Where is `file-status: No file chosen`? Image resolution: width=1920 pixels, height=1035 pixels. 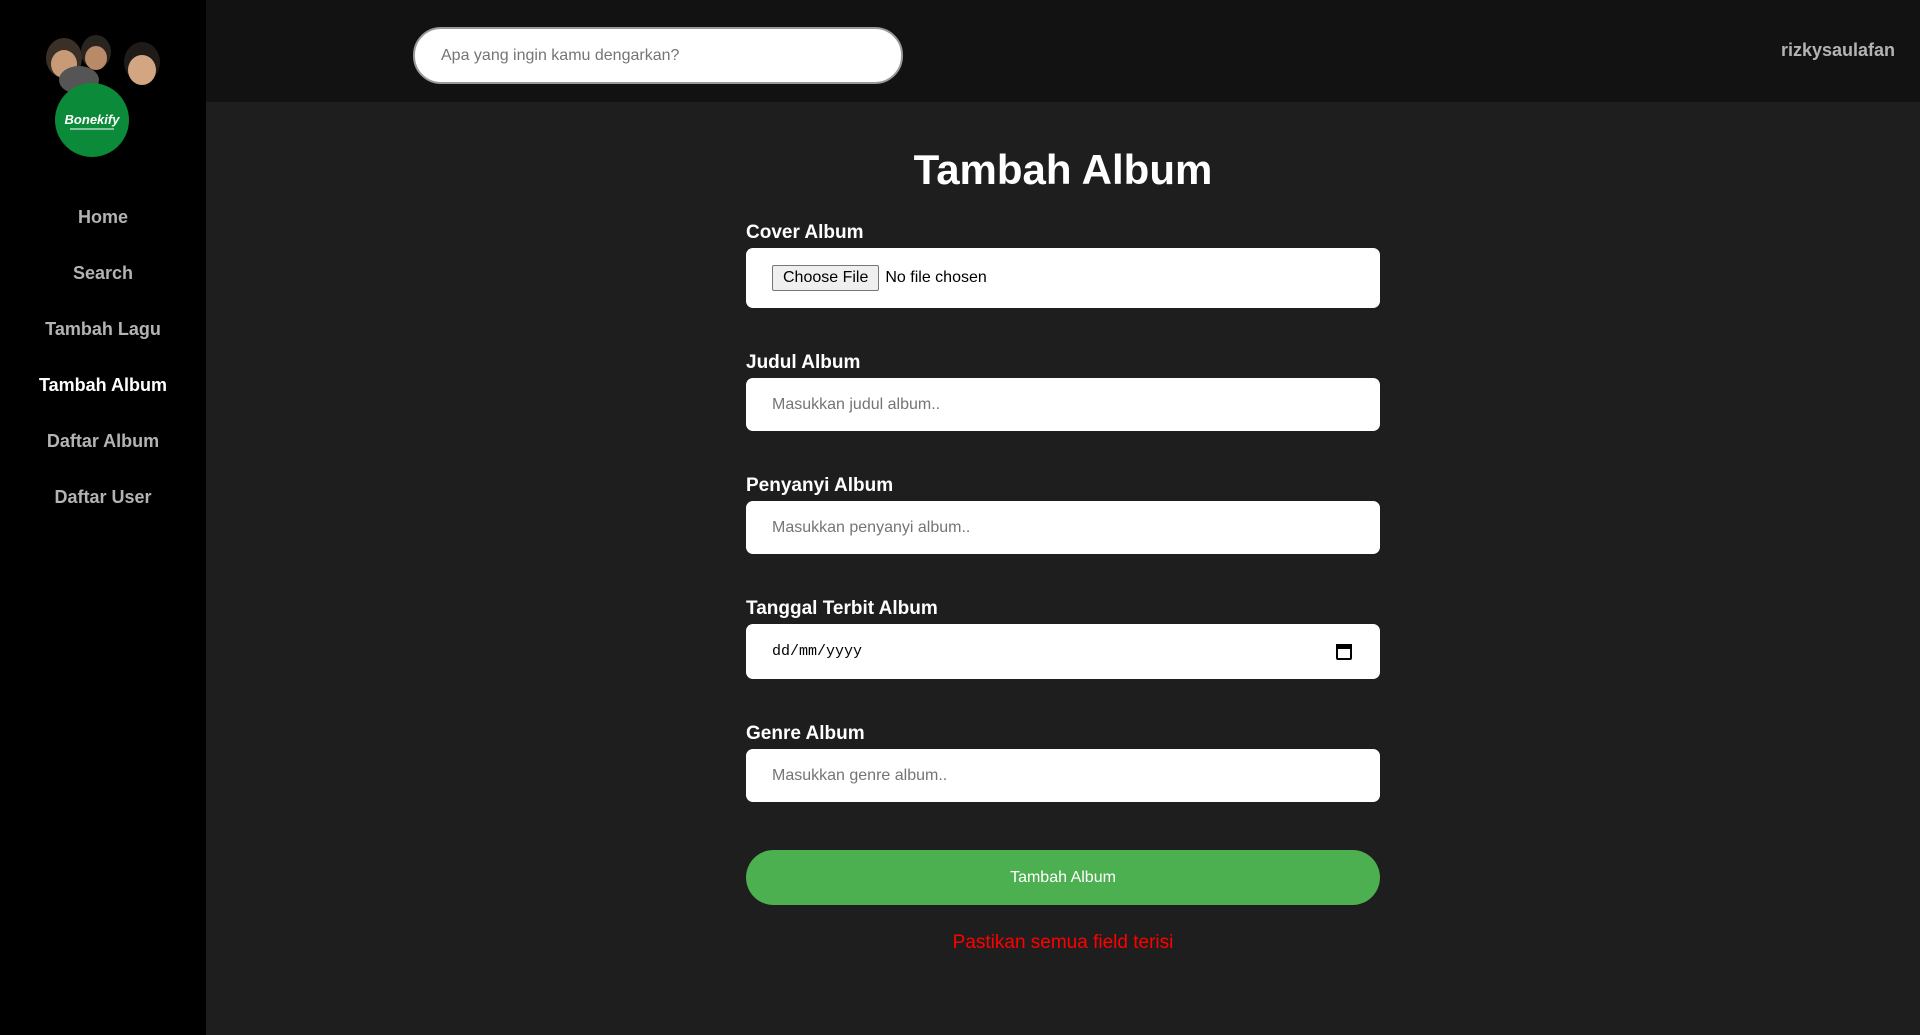 file-status: No file chosen is located at coordinates (936, 277).